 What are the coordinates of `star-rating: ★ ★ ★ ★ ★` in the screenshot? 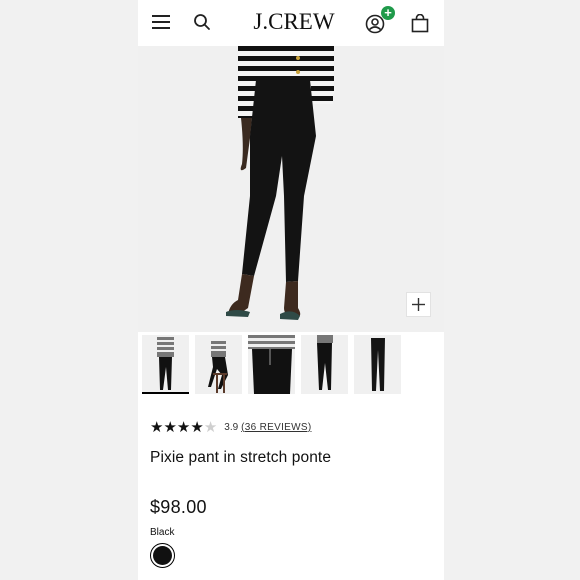 It's located at (183, 427).